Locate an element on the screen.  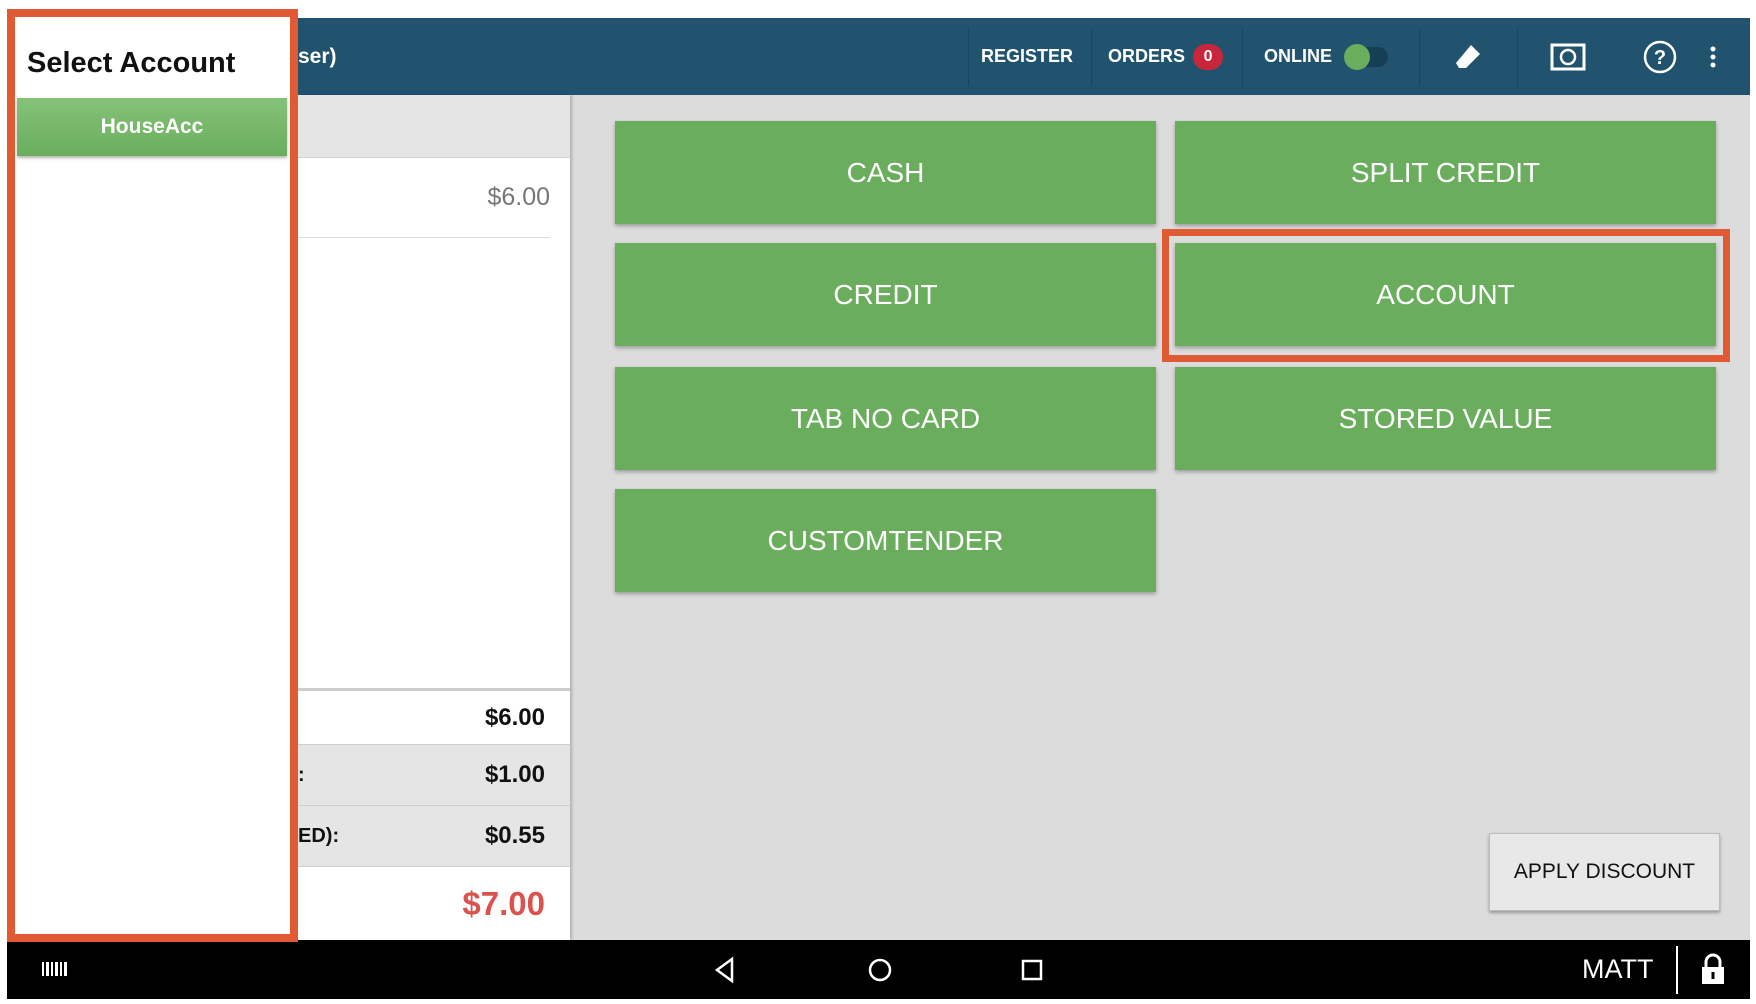
split-credit-button: SPLIT CREDIT is located at coordinates (1445, 172).